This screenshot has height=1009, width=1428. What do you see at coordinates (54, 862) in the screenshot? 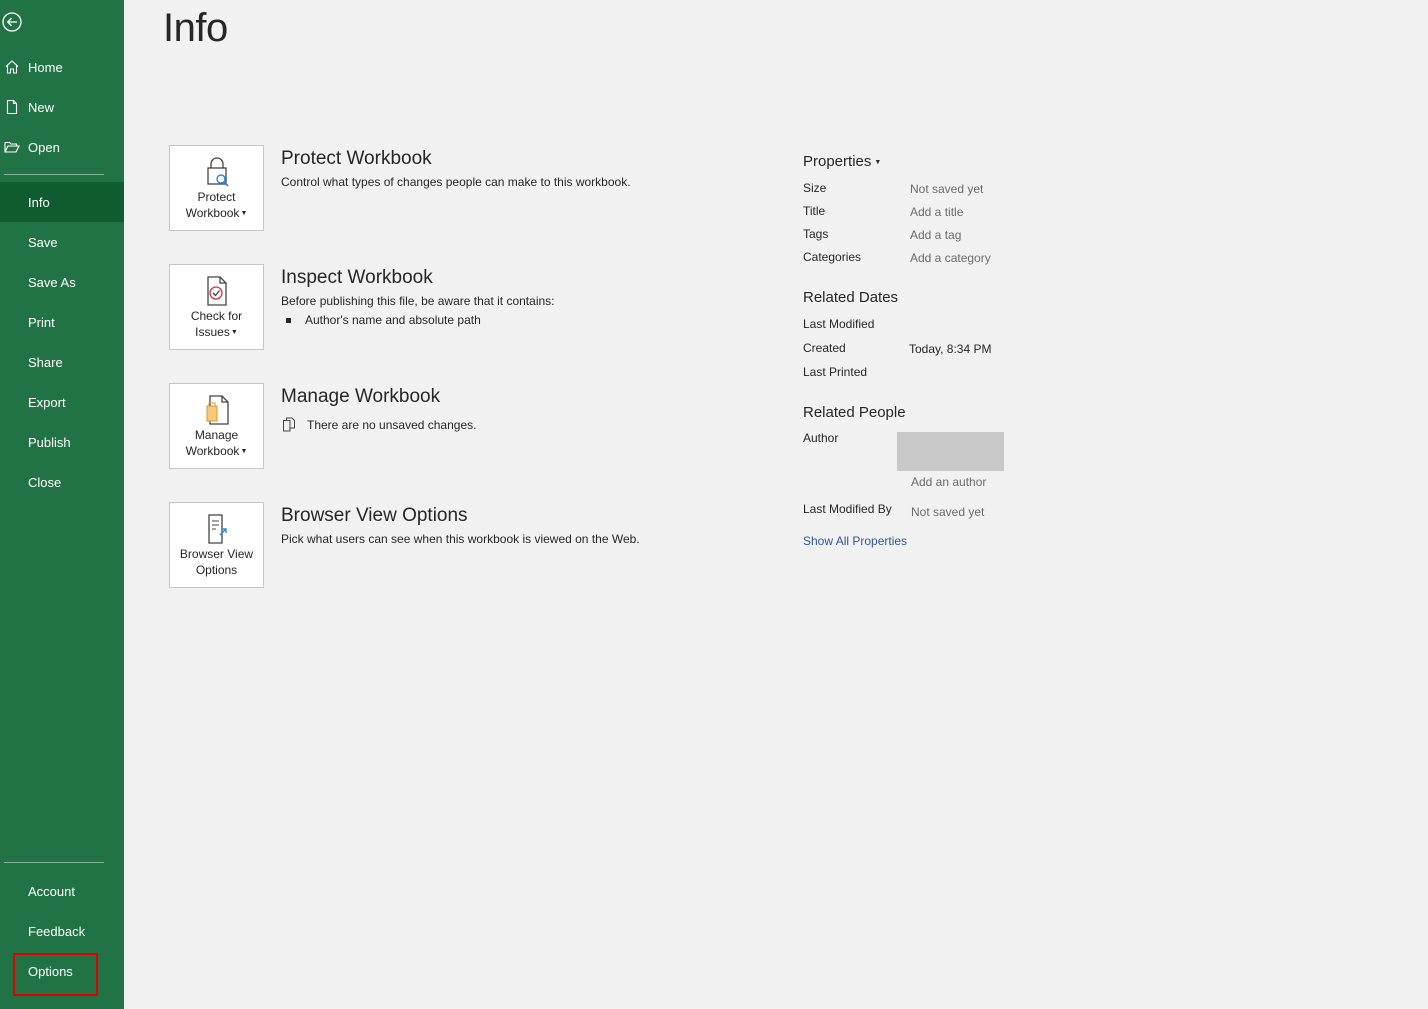
I see `sidebar-divider-bottom` at bounding box center [54, 862].